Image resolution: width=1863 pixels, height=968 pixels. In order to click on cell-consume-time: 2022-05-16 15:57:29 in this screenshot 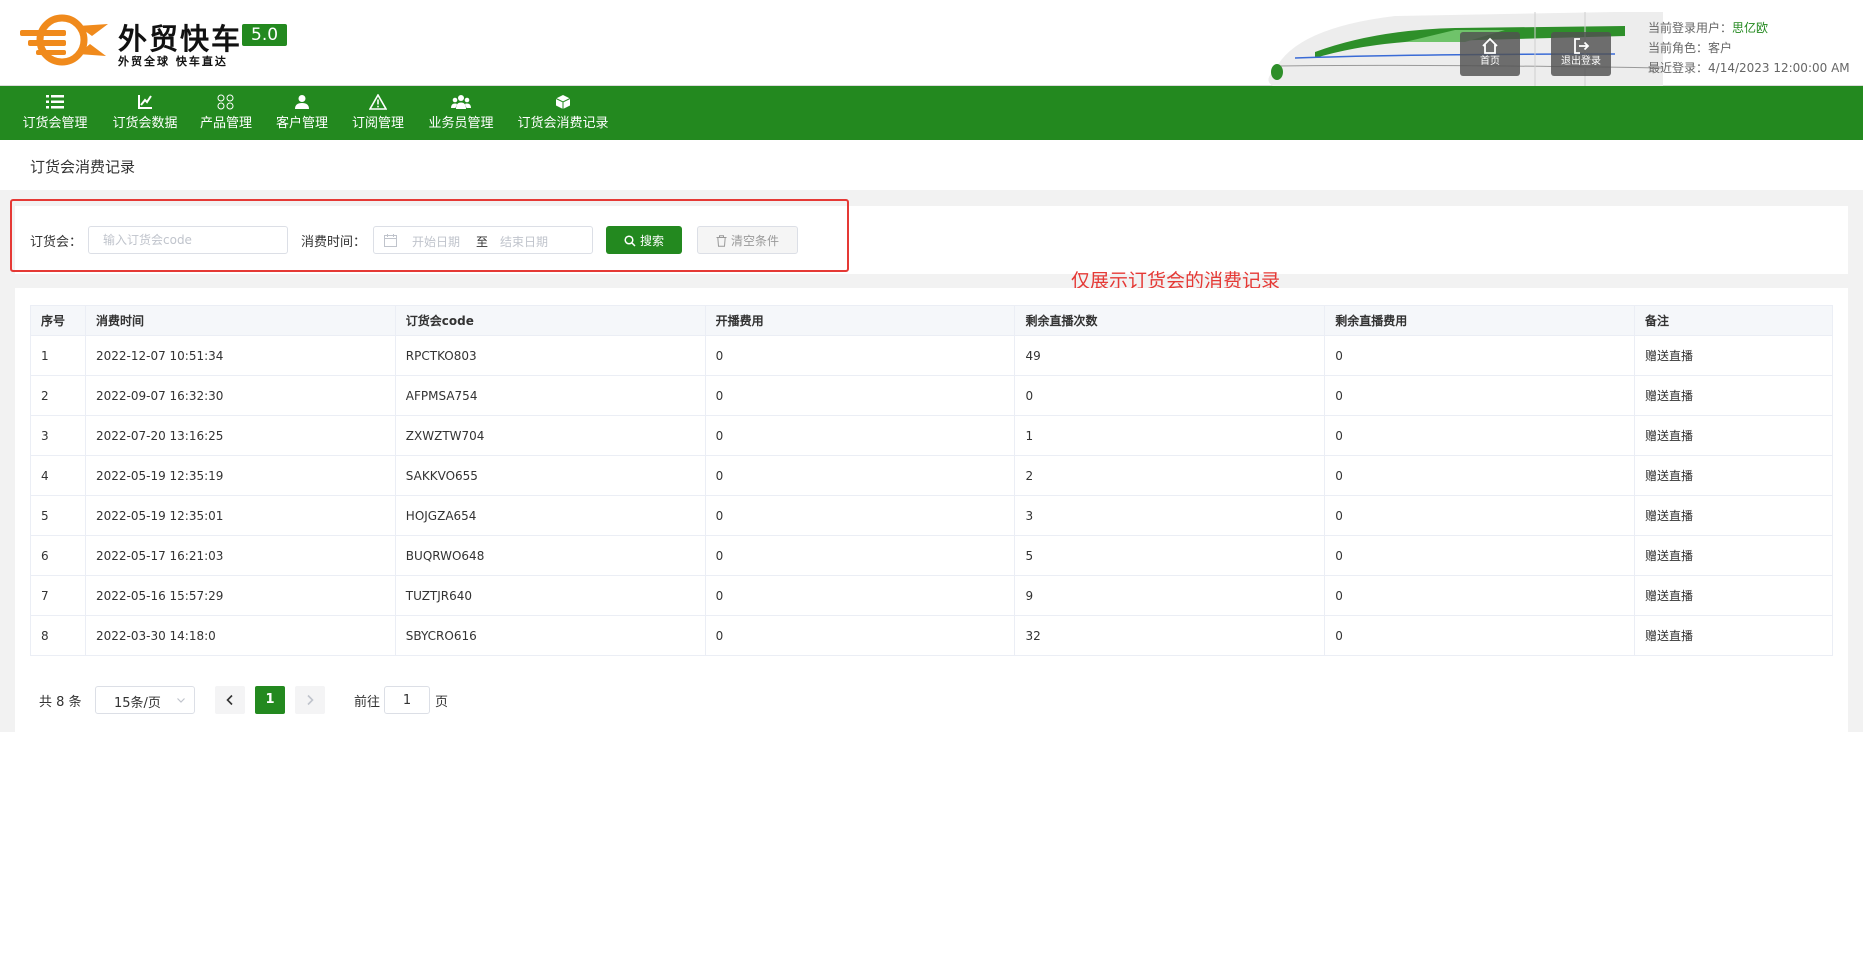, I will do `click(240, 595)`.